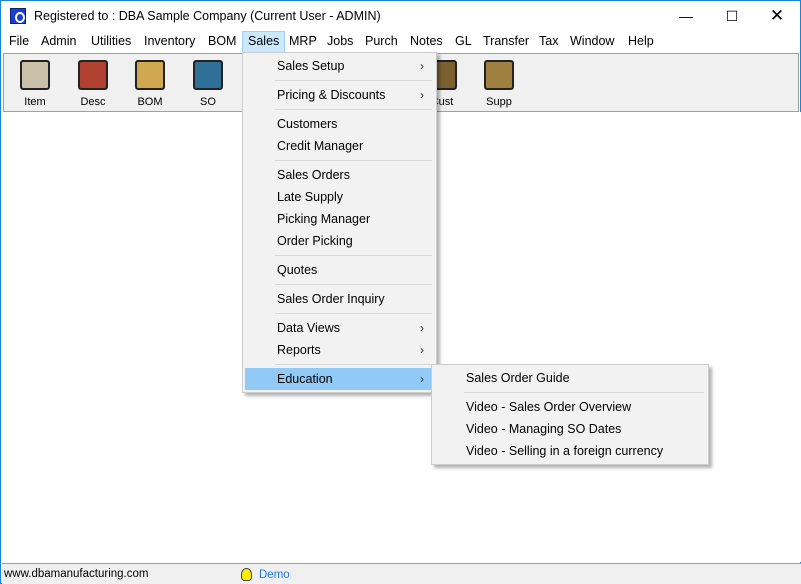  I want to click on menu-item-label: Quotes, so click(297, 270).